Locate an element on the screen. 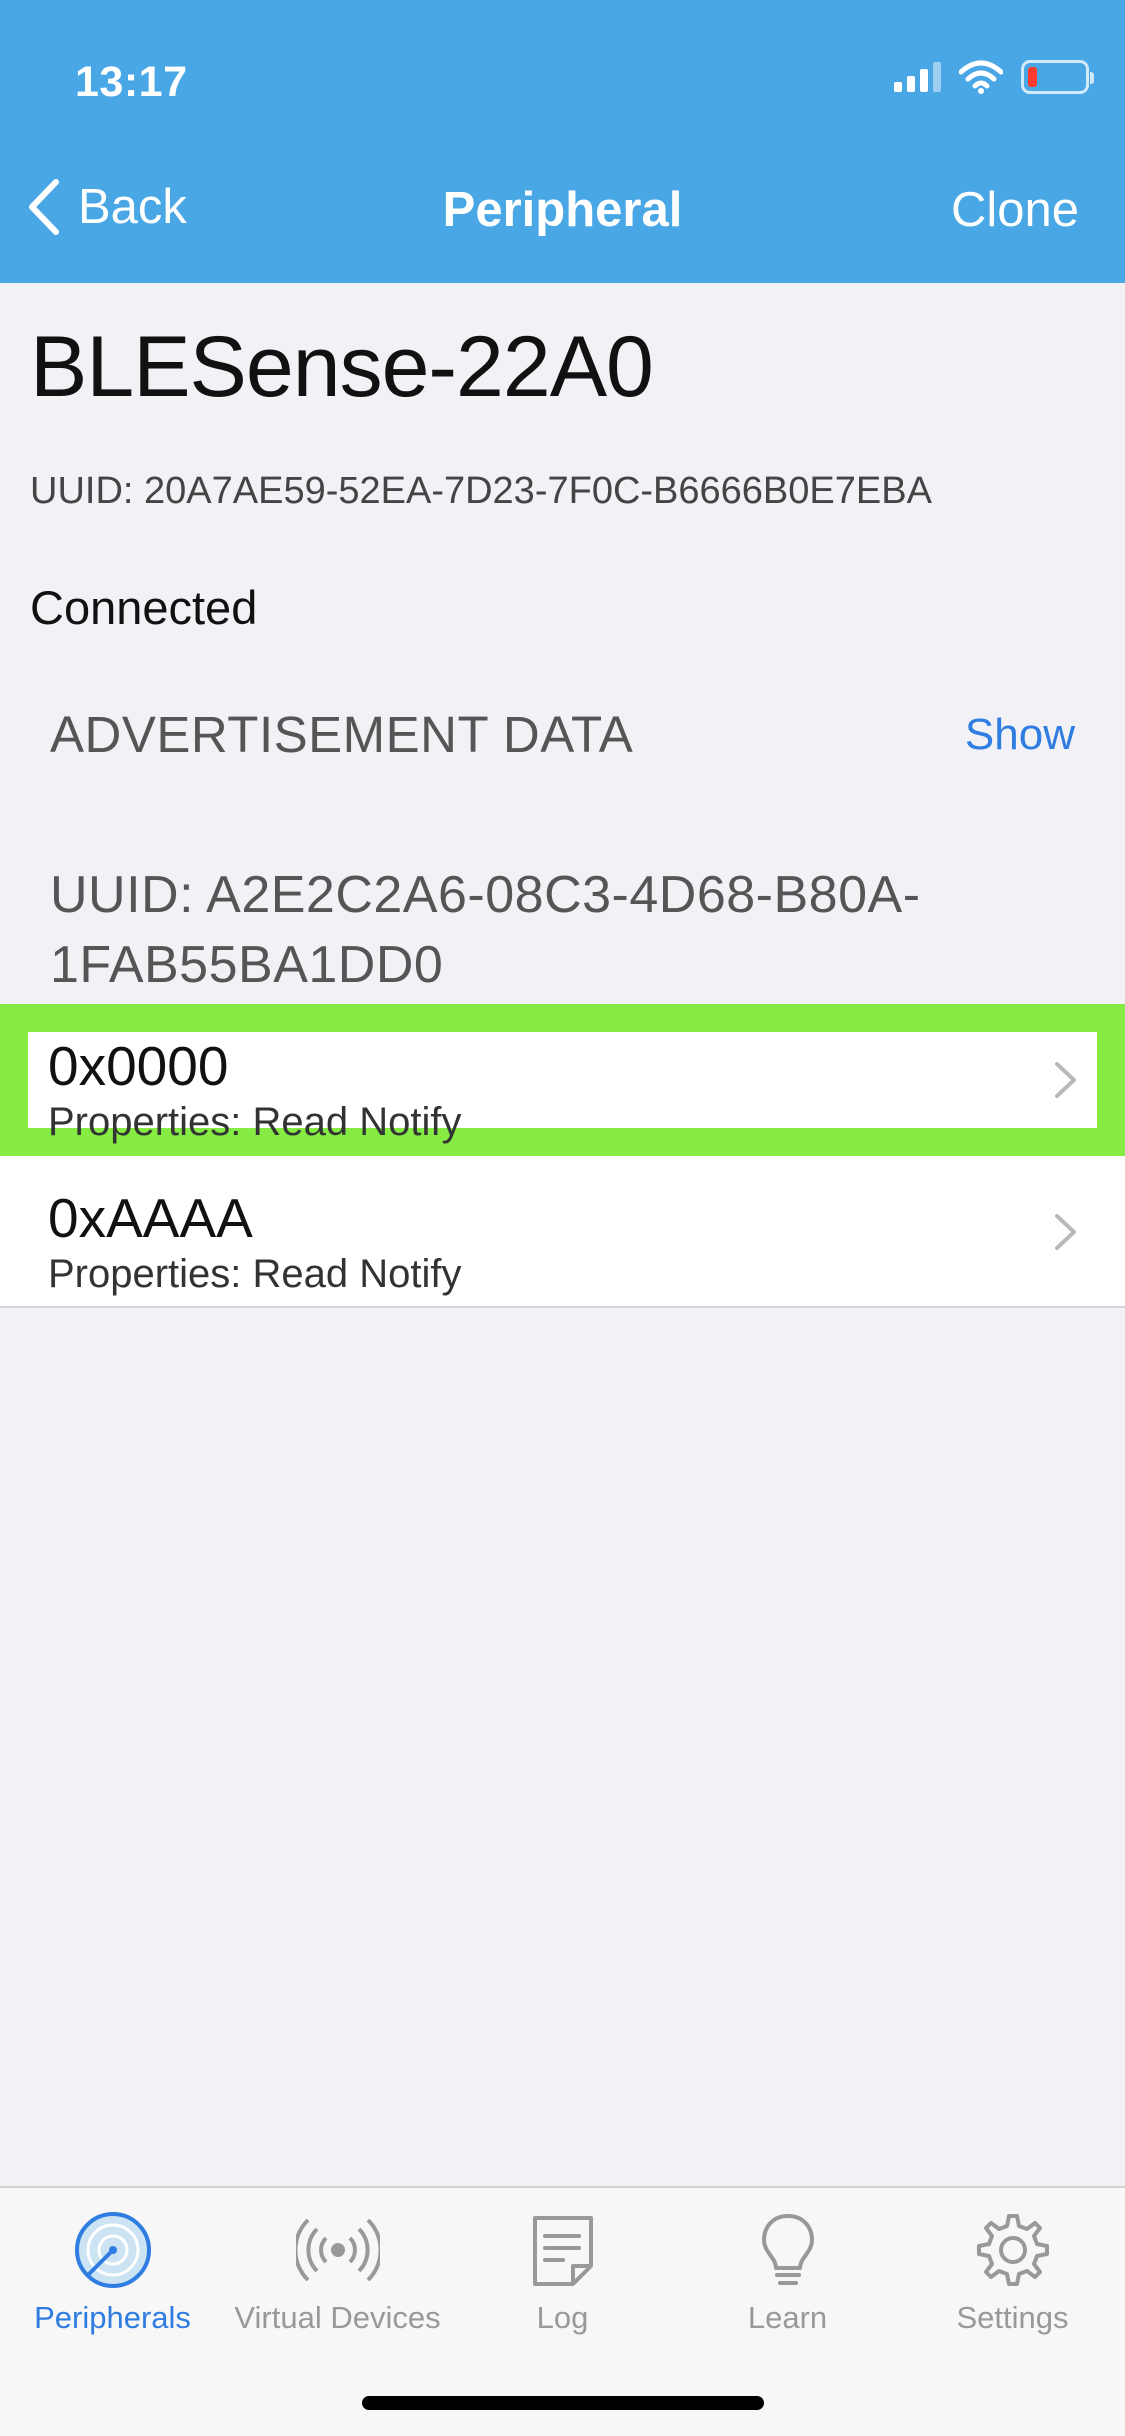  show-advertisement-button: Show is located at coordinates (1020, 735).